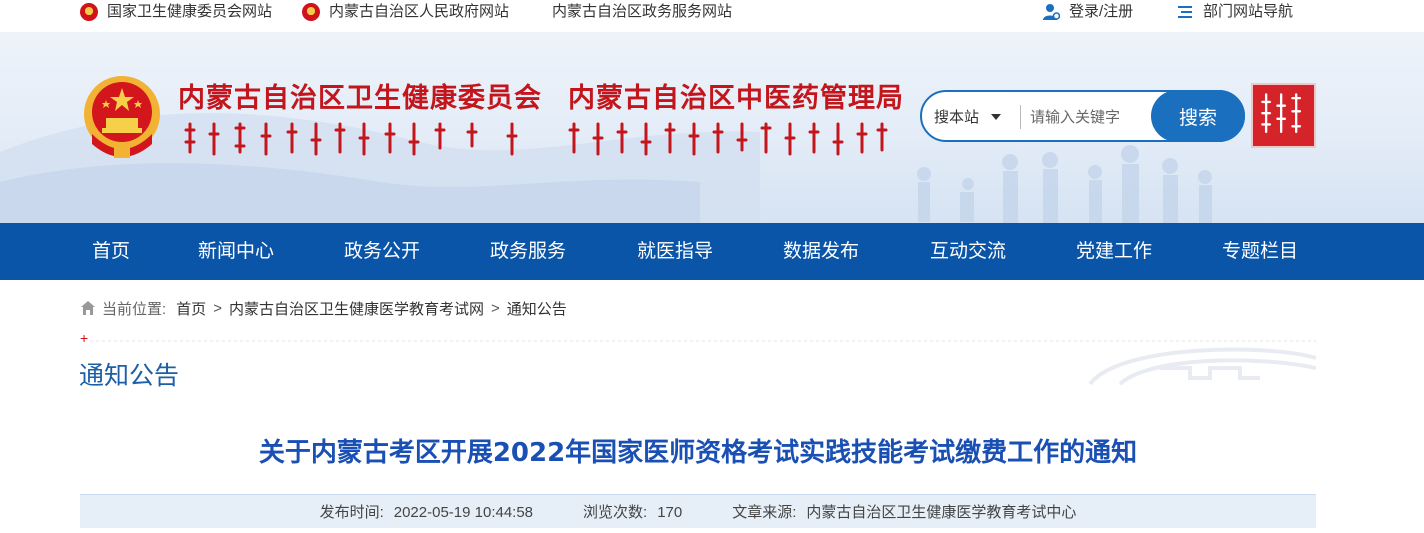 The width and height of the screenshot is (1424, 533). What do you see at coordinates (1185, 12) in the screenshot?
I see `list-icon` at bounding box center [1185, 12].